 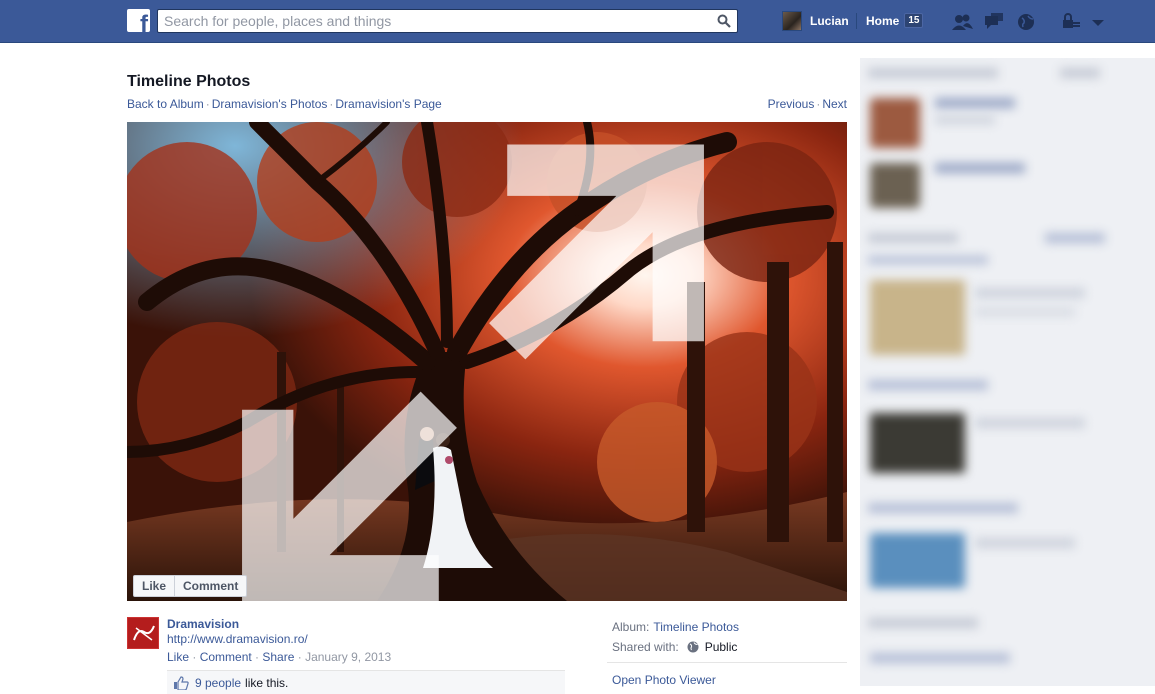 What do you see at coordinates (914, 20) in the screenshot?
I see `home-count-badge: 15` at bounding box center [914, 20].